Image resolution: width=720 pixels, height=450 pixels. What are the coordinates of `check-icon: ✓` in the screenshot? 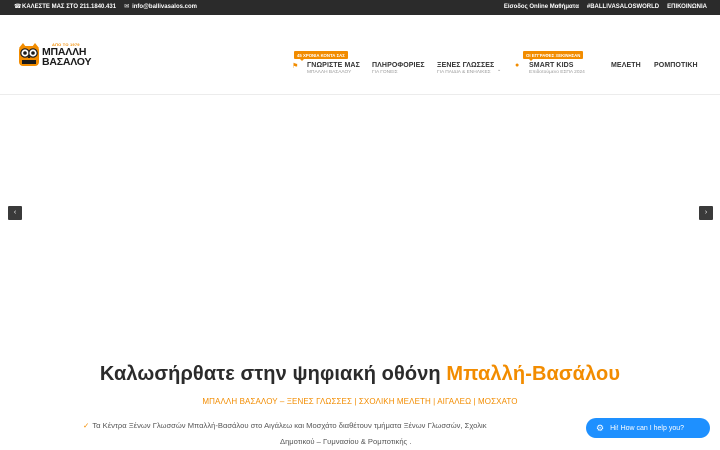 It's located at (86, 425).